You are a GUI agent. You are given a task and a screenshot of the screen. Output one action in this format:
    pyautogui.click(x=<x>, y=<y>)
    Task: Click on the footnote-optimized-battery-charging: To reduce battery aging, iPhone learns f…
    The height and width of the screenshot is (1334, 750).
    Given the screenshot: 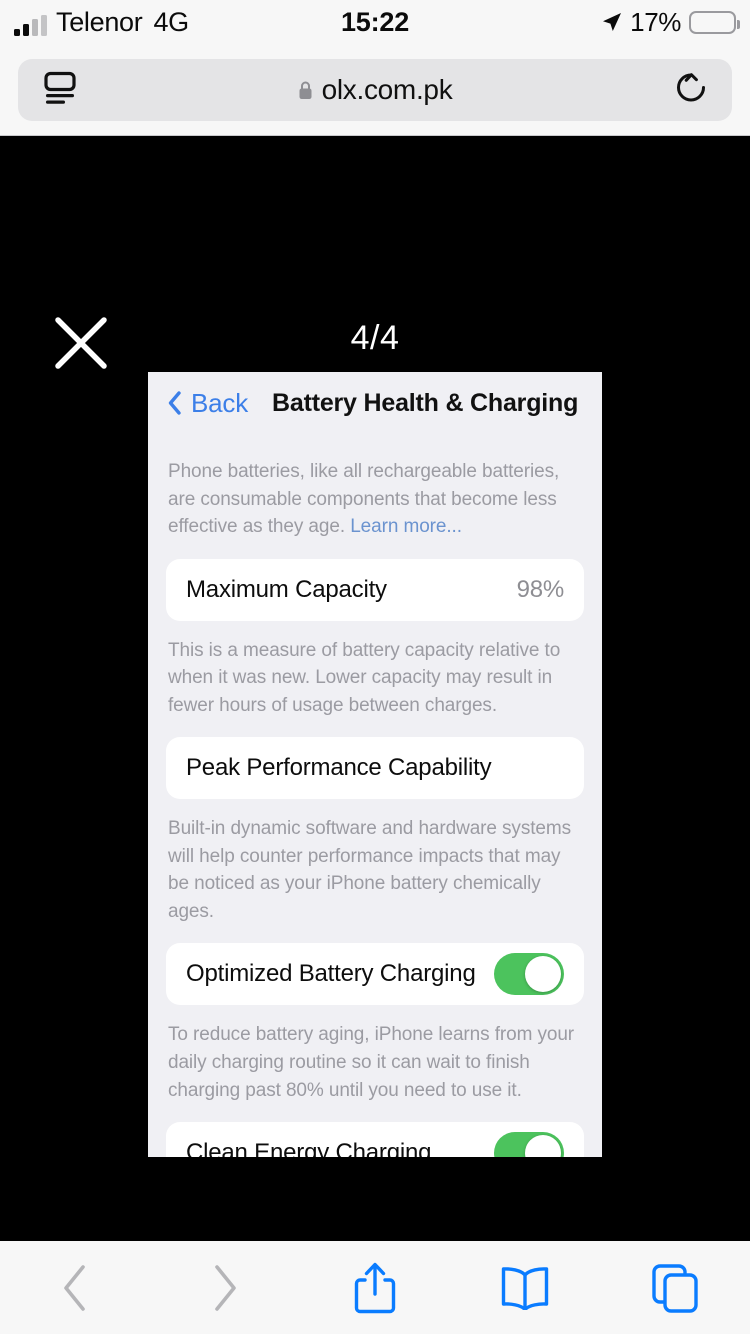 What is the action you would take?
    pyautogui.click(x=371, y=1062)
    